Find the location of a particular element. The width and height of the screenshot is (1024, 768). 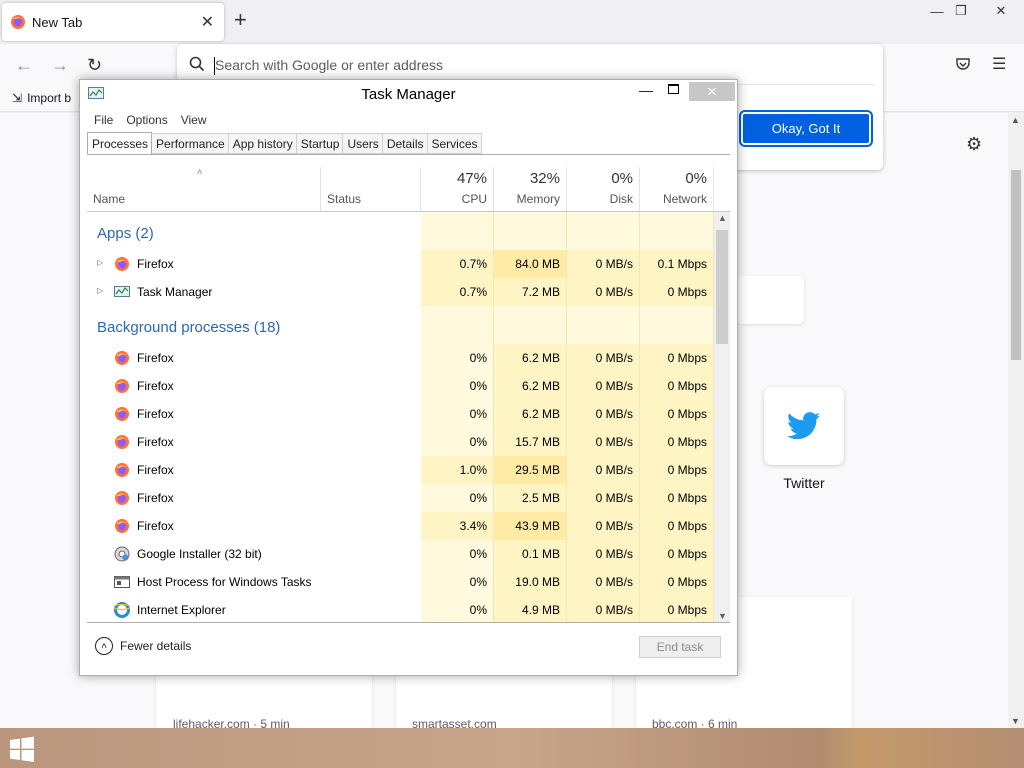

restore-window-icon: ❐ is located at coordinates (961, 11).